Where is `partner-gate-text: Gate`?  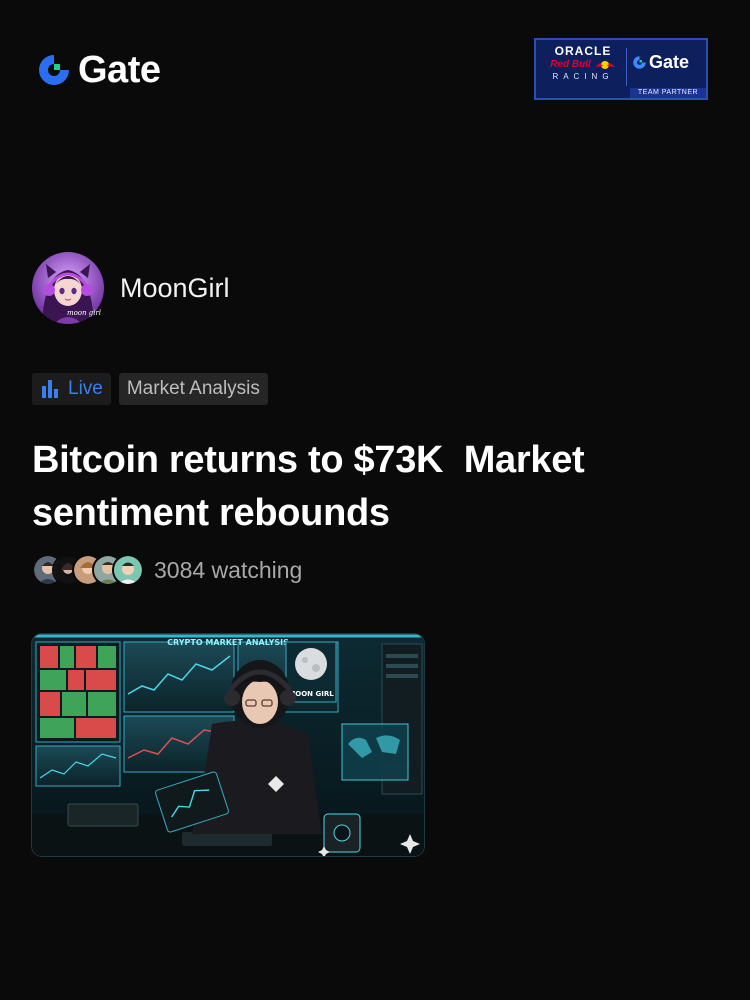 partner-gate-text: Gate is located at coordinates (669, 62).